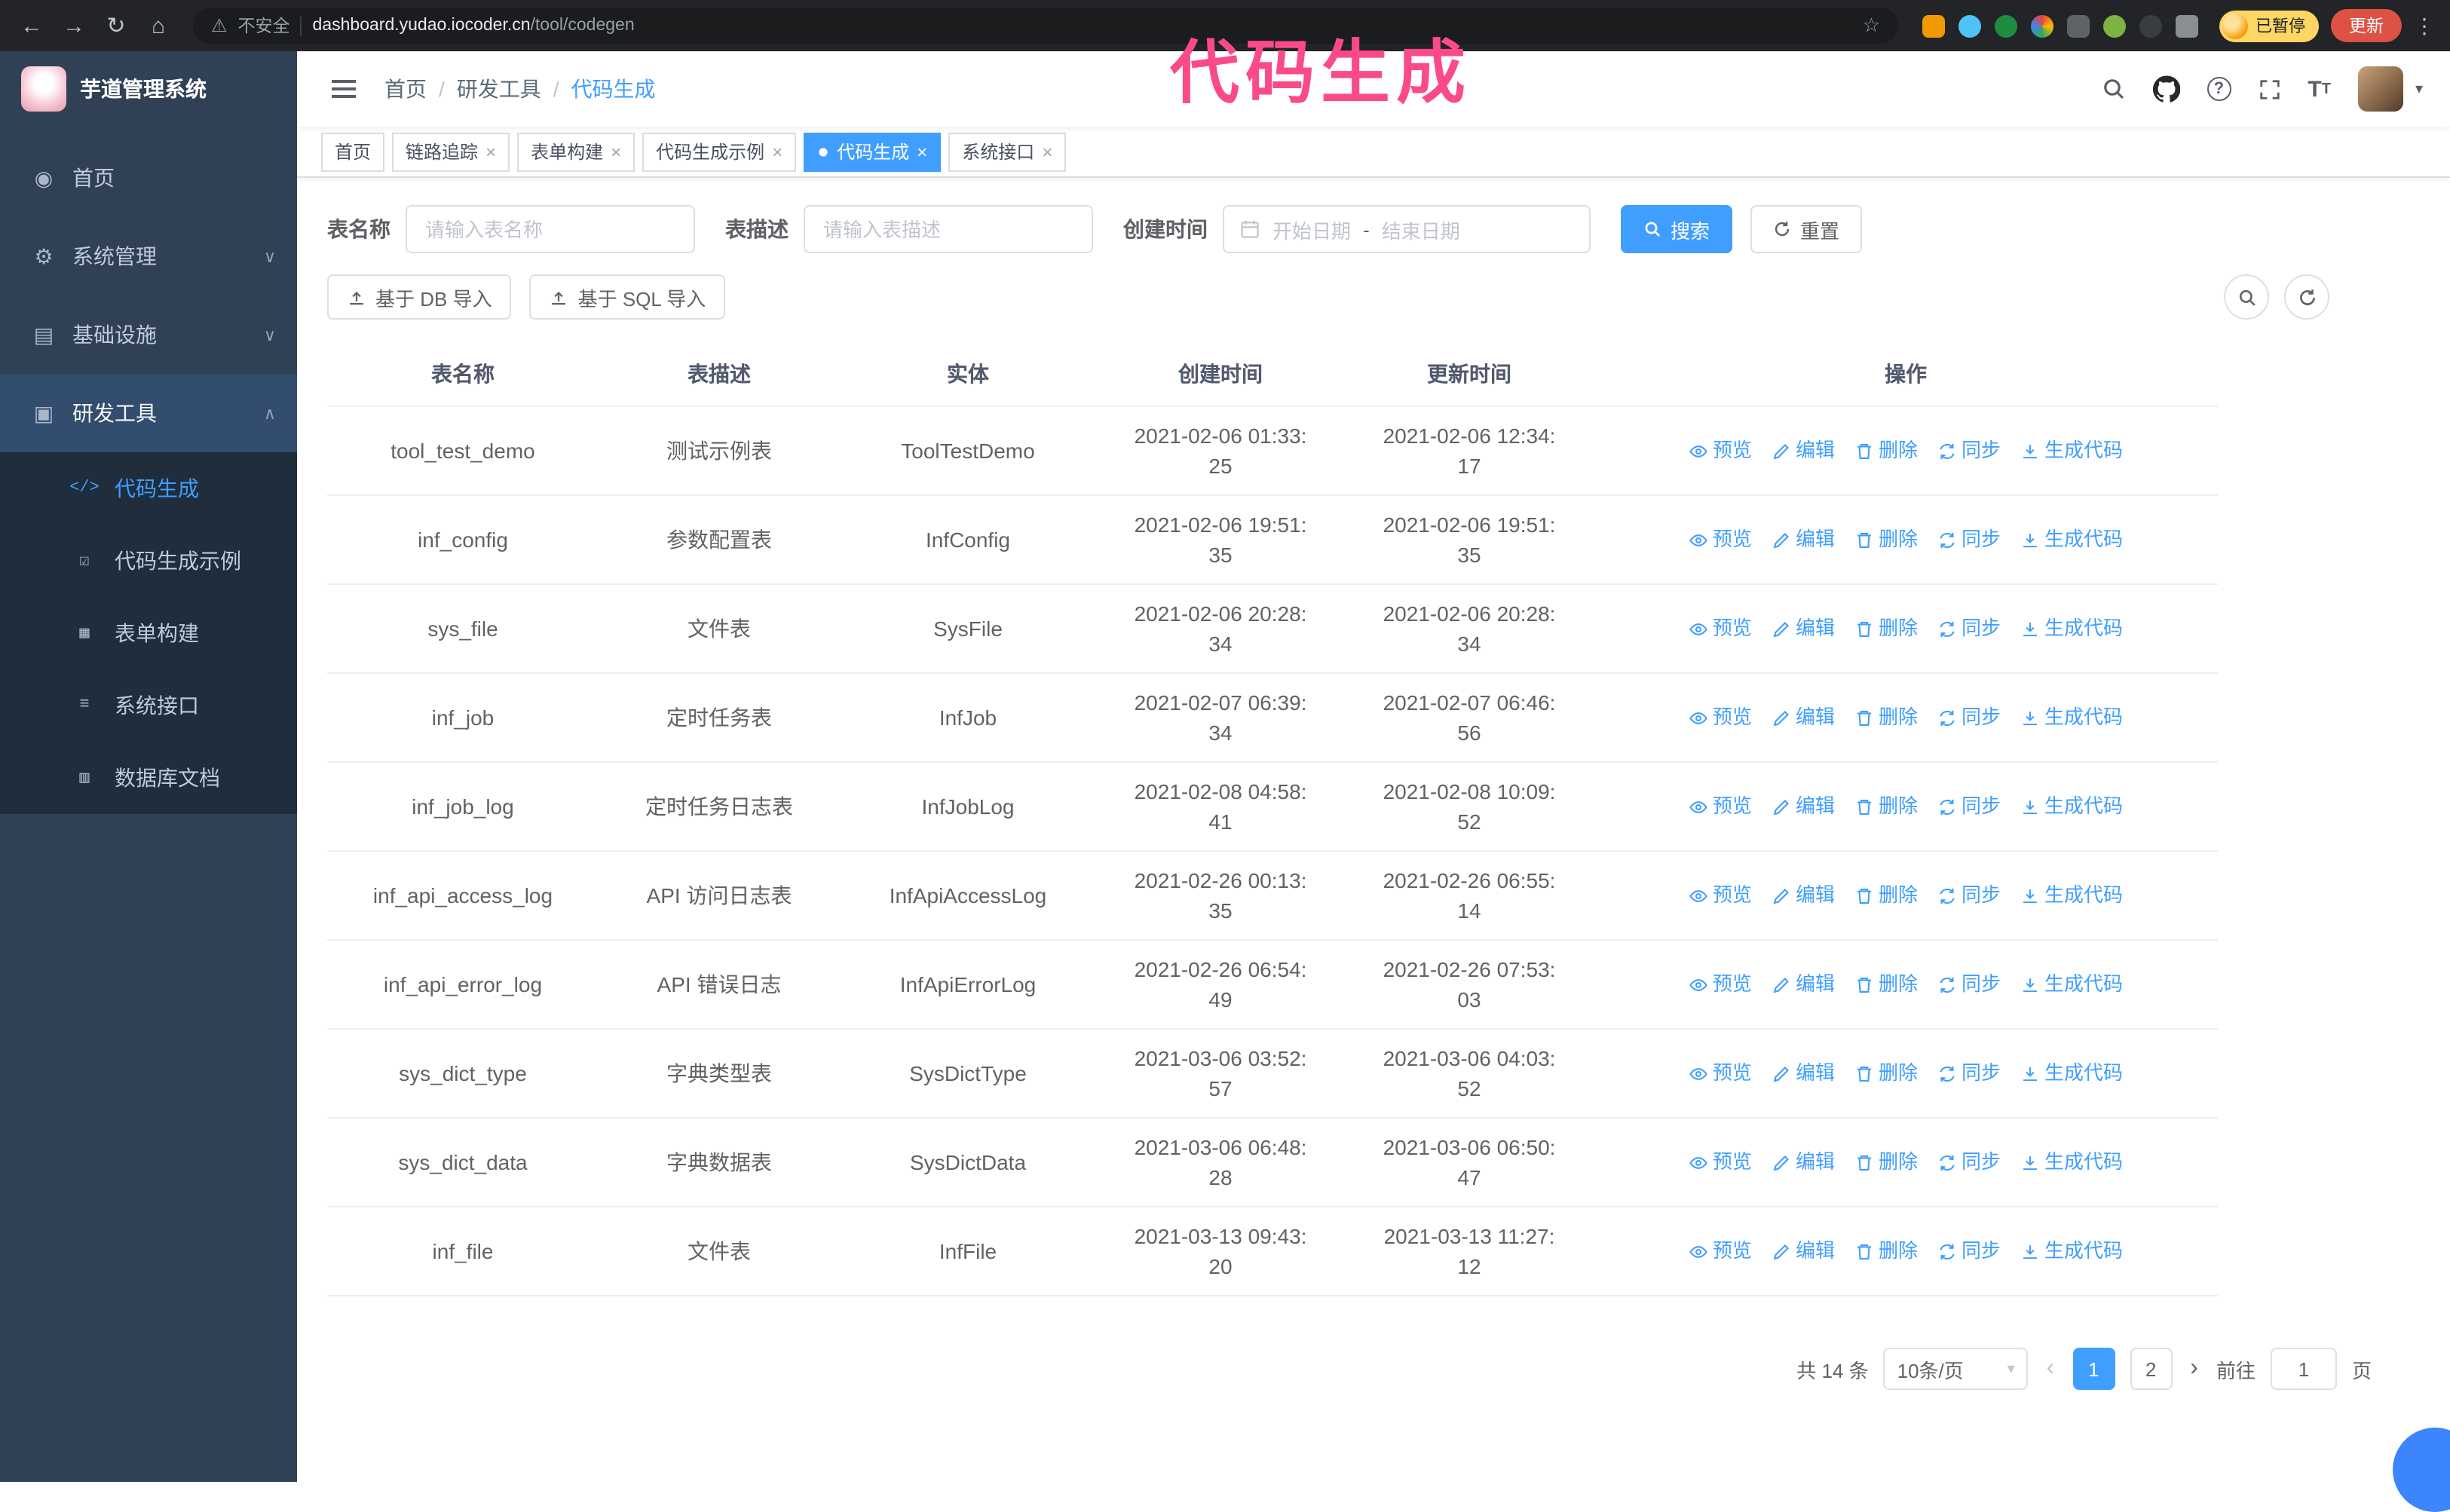 The image size is (2450, 1512). What do you see at coordinates (2303, 1369) in the screenshot?
I see `goto-page-input` at bounding box center [2303, 1369].